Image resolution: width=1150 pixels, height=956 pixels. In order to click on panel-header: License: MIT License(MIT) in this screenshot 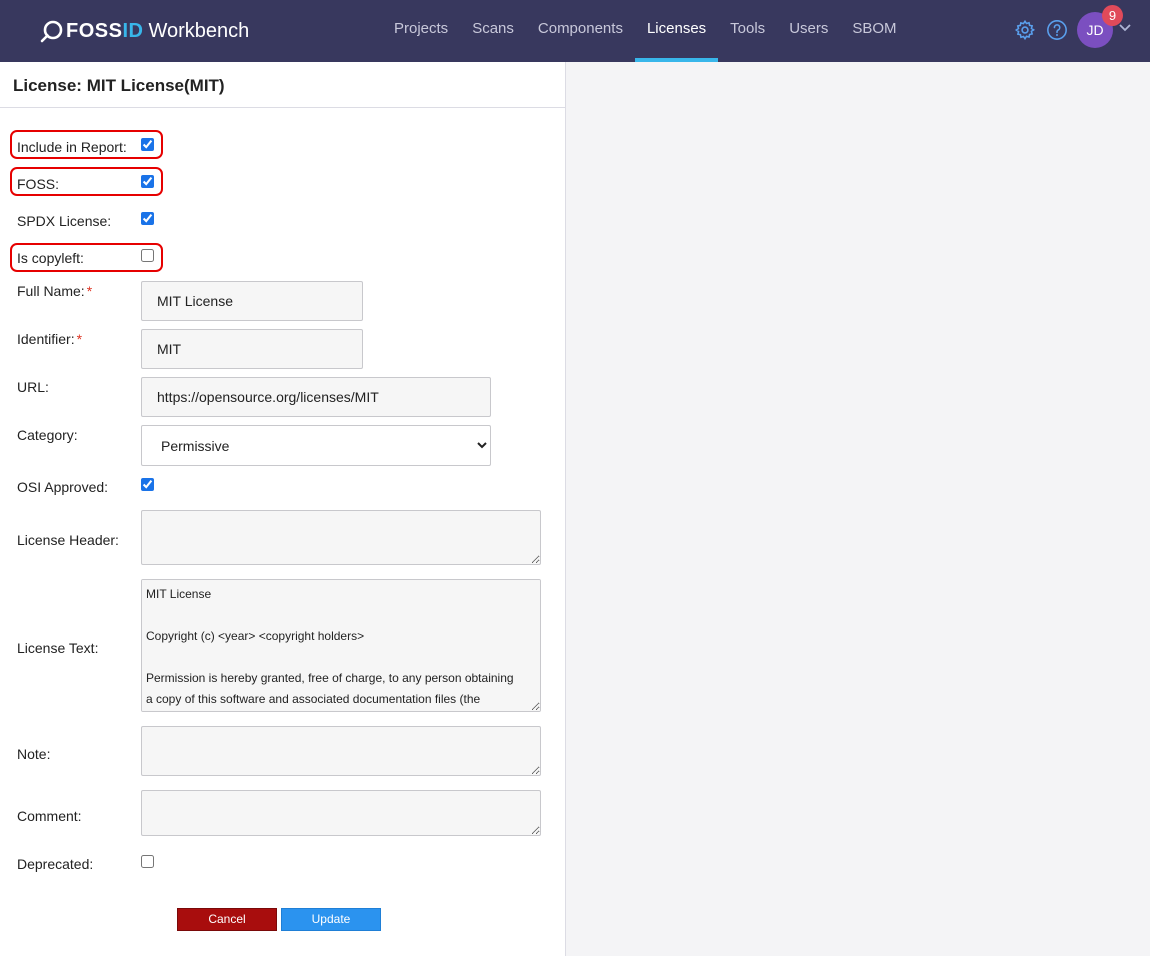, I will do `click(282, 85)`.